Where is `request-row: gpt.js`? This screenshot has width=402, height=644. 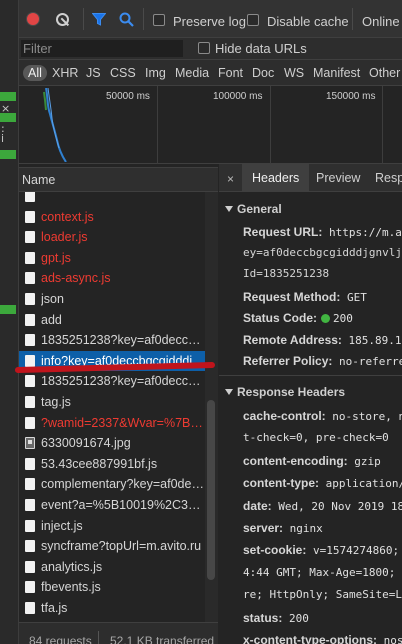 request-row: gpt.js is located at coordinates (112, 258).